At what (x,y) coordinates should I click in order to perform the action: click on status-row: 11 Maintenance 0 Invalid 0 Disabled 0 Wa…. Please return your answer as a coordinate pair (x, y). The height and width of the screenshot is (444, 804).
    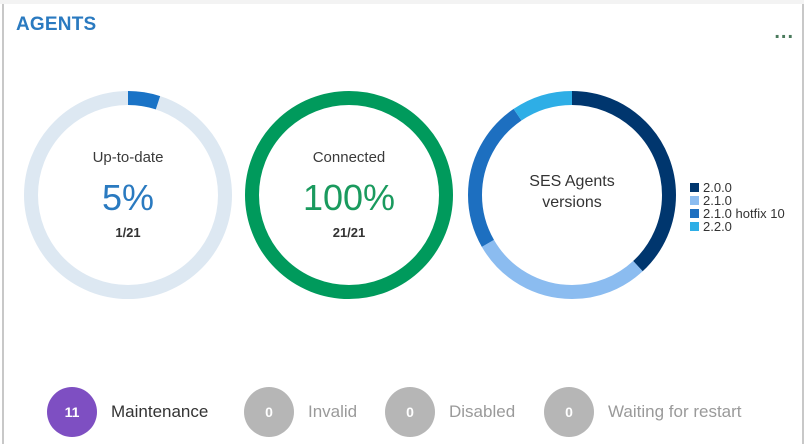
    Looking at the image, I should click on (402, 412).